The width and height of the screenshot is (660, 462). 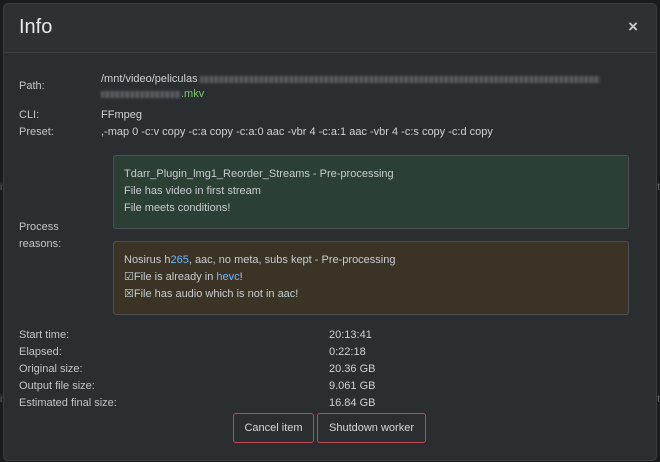 I want to click on path-prefix: /mnt/video/peliculas, so click(x=149, y=79).